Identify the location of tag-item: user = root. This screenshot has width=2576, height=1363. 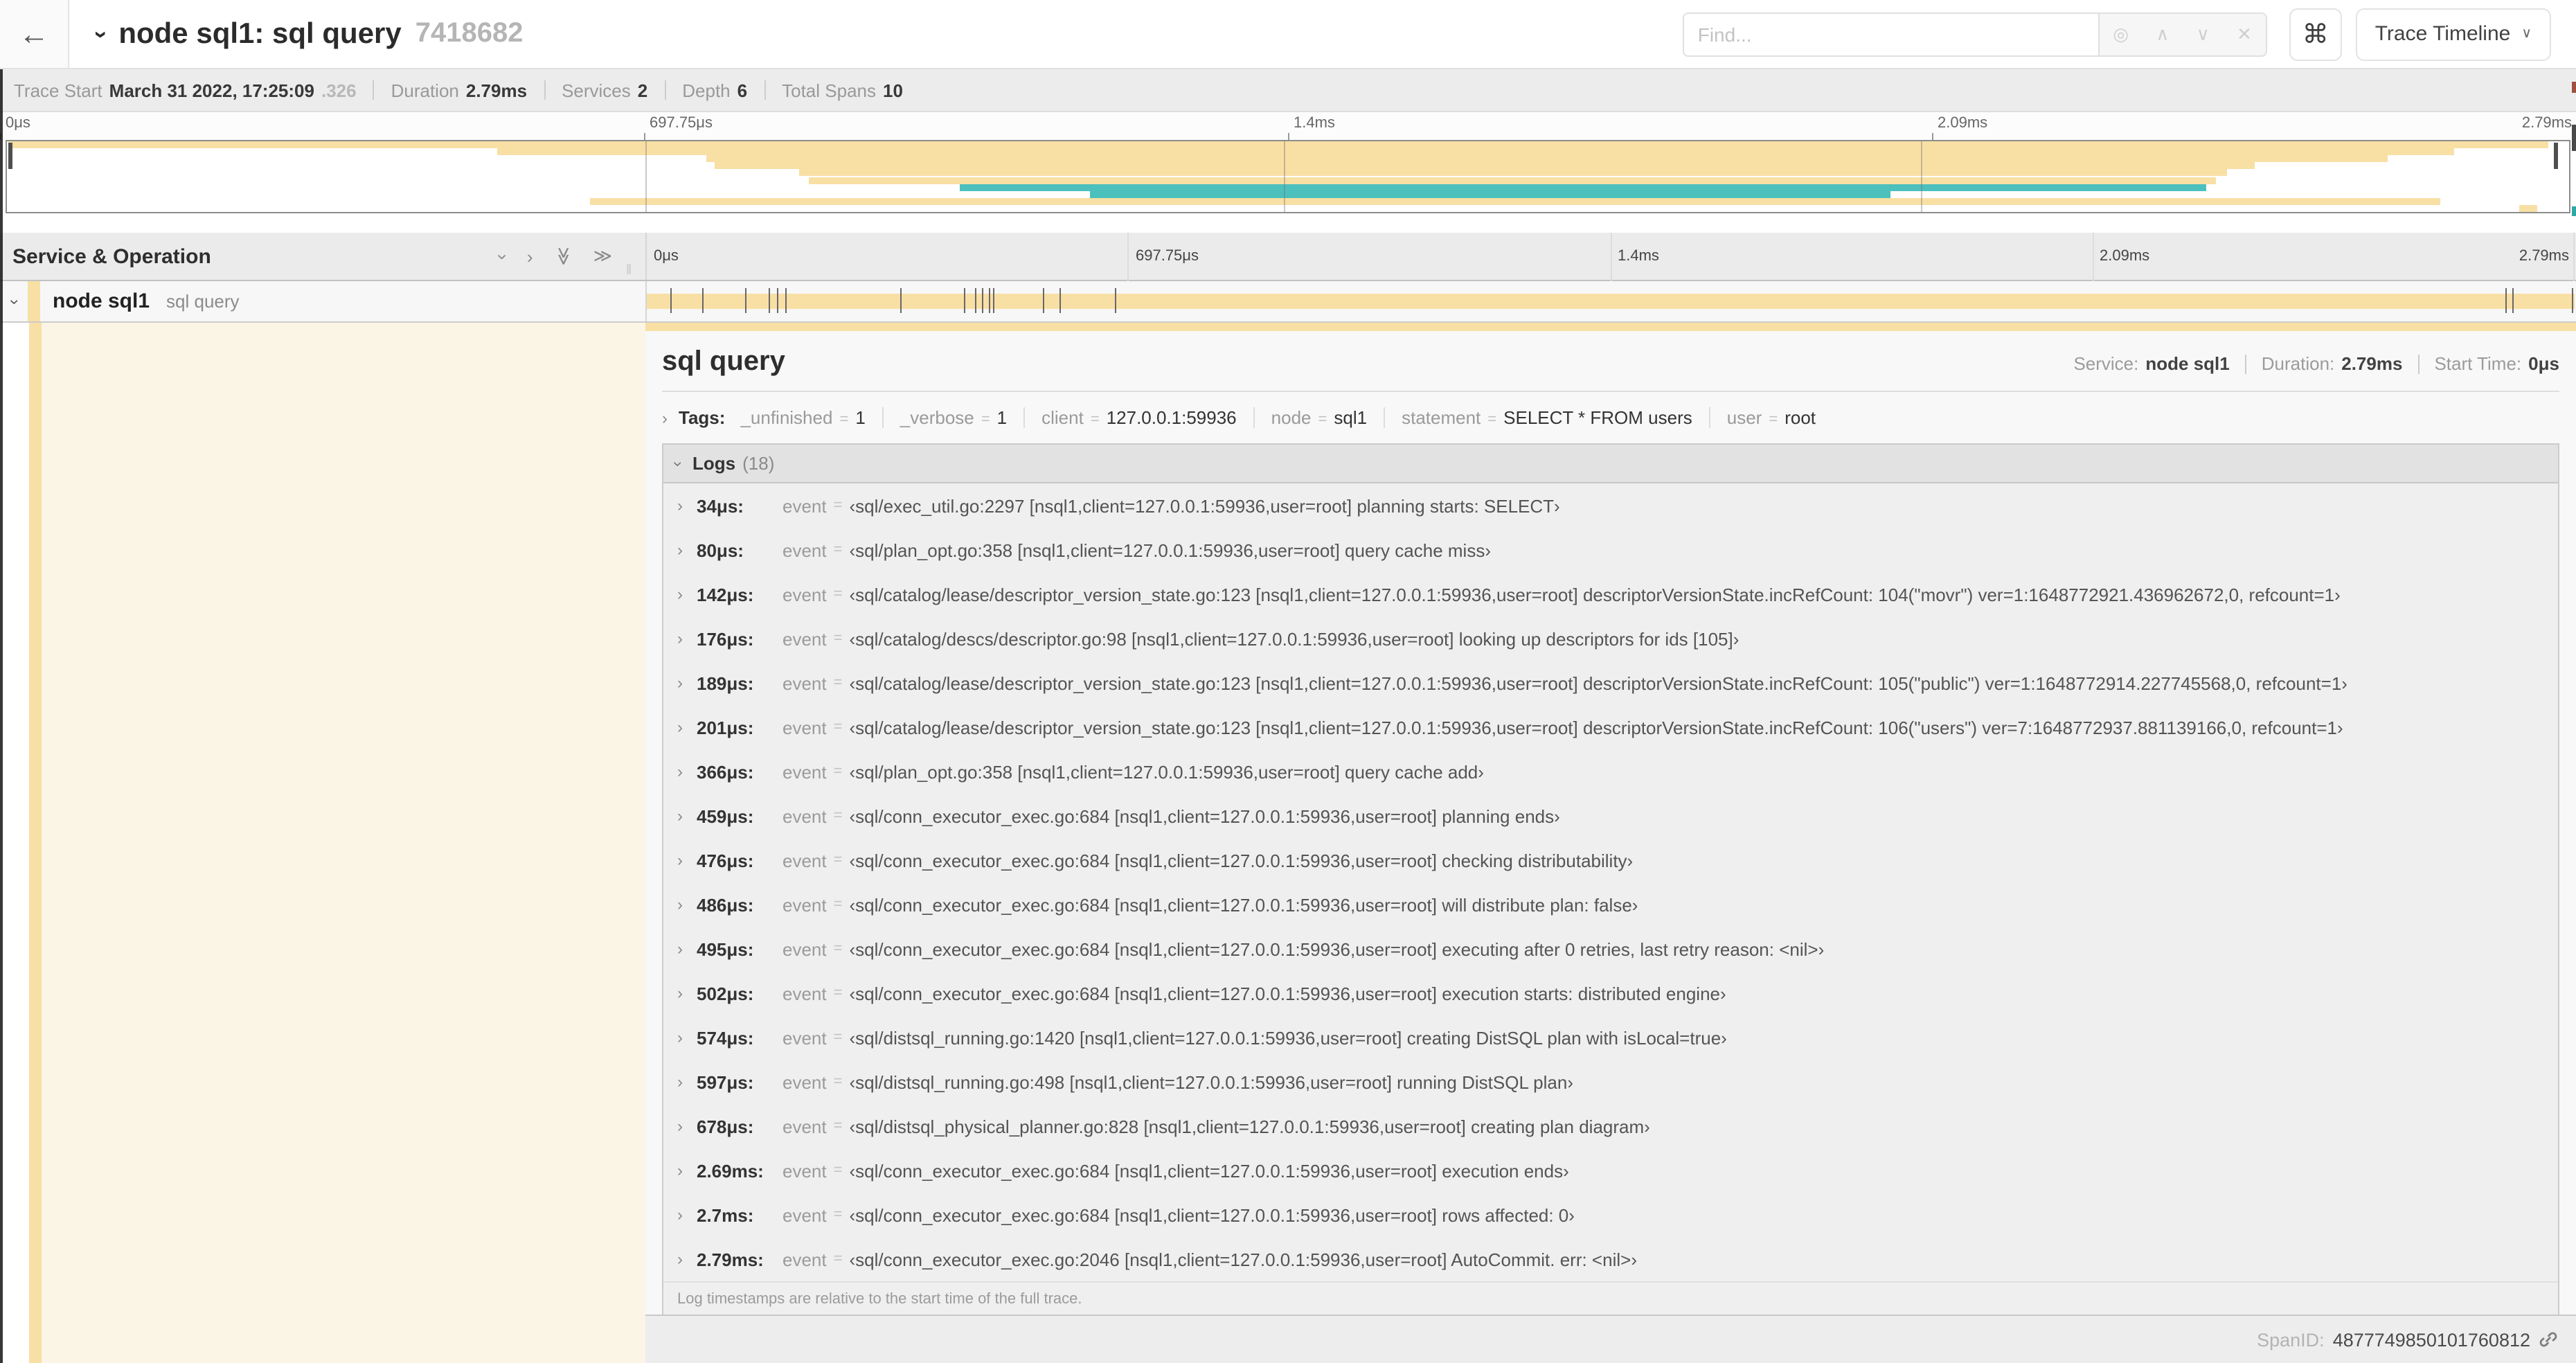
(1772, 418).